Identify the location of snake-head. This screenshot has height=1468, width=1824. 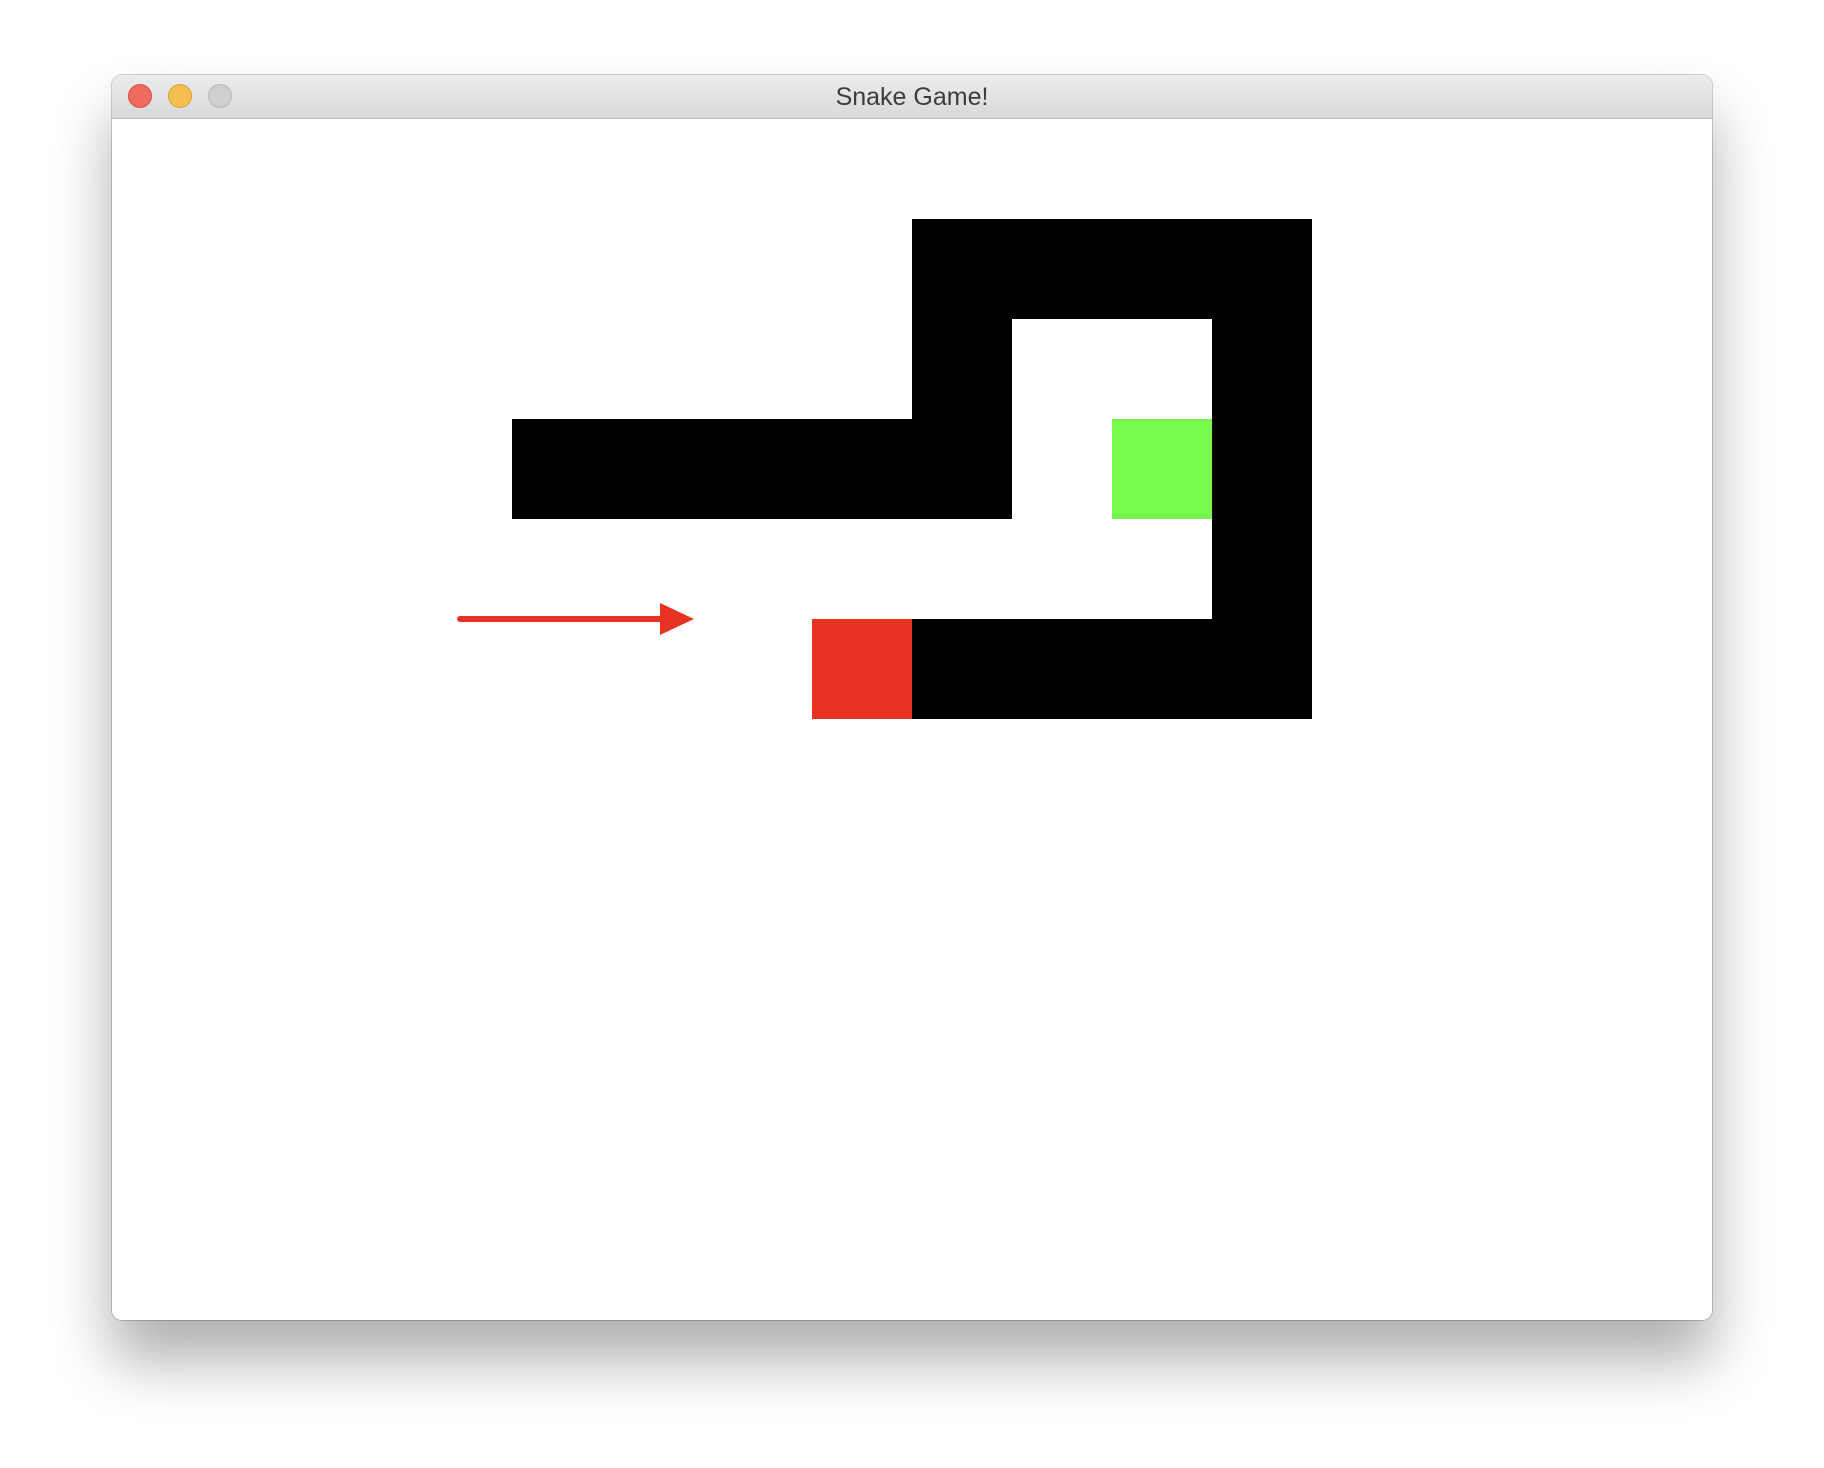
(862, 669).